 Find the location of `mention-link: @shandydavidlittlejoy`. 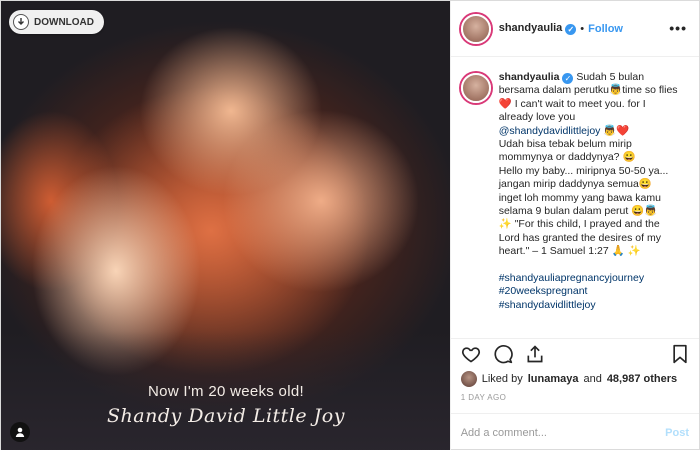

mention-link: @shandydavidlittlejoy is located at coordinates (550, 131).